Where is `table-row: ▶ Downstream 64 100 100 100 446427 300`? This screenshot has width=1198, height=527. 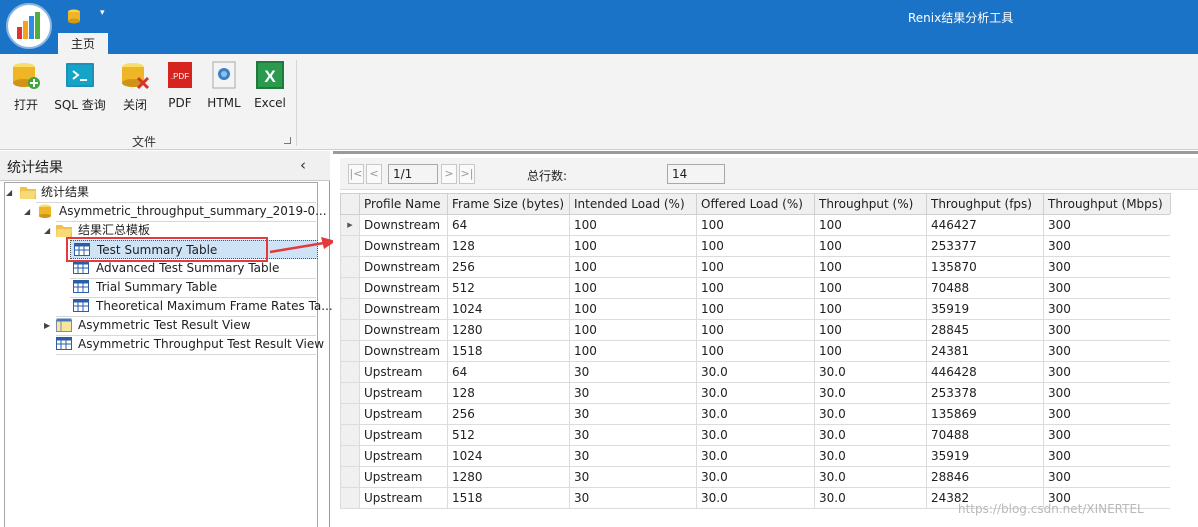 table-row: ▶ Downstream 64 100 100 100 446427 300 is located at coordinates (755, 225).